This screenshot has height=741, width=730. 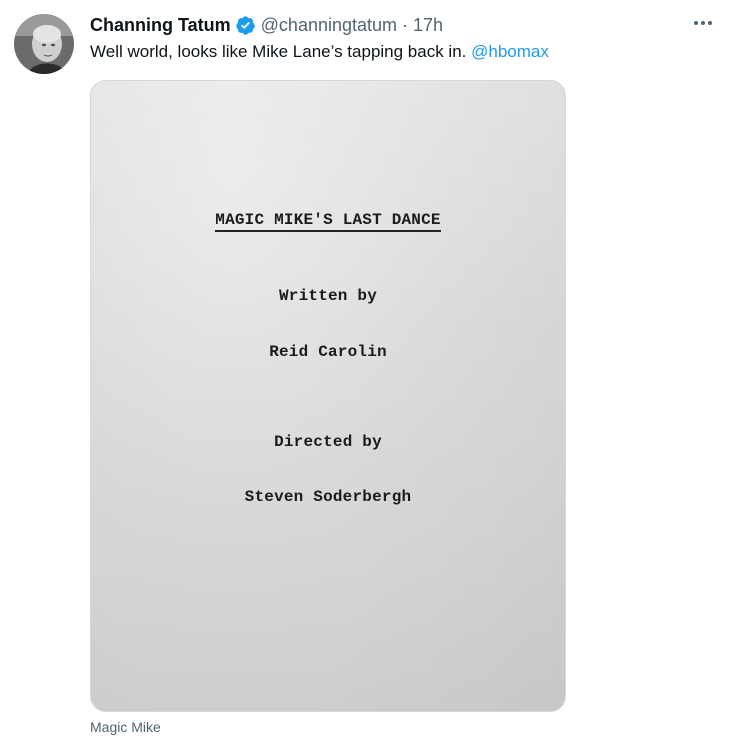 What do you see at coordinates (327, 296) in the screenshot?
I see `written-by-label: Written by` at bounding box center [327, 296].